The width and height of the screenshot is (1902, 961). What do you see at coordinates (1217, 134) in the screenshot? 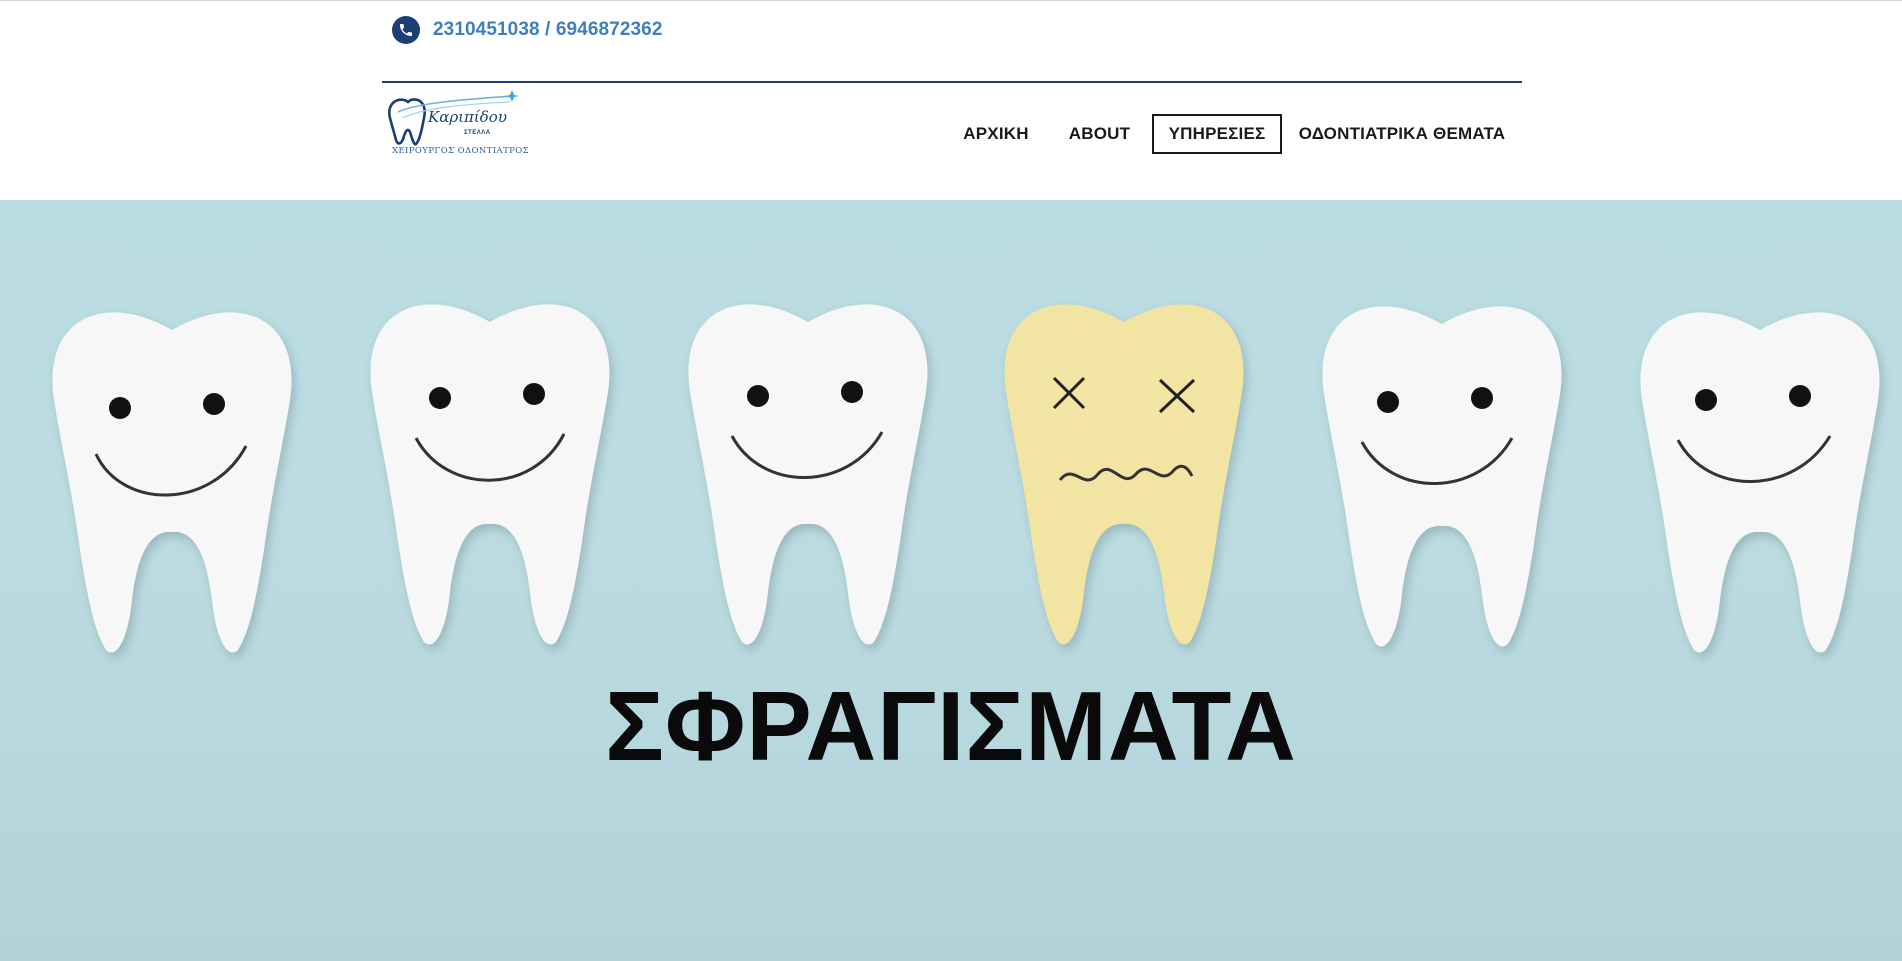
I see `nav-item-services: ΥΠΗΡΕΣΙΕΣ` at bounding box center [1217, 134].